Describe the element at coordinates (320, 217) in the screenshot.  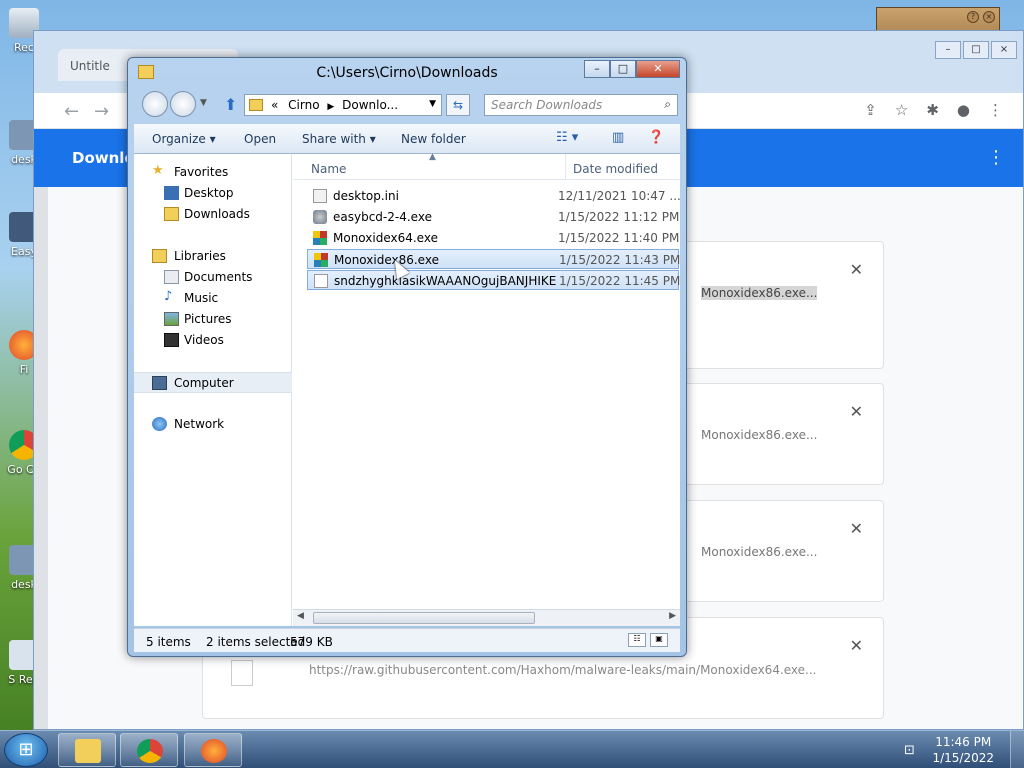
I see `installer-icon` at that location.